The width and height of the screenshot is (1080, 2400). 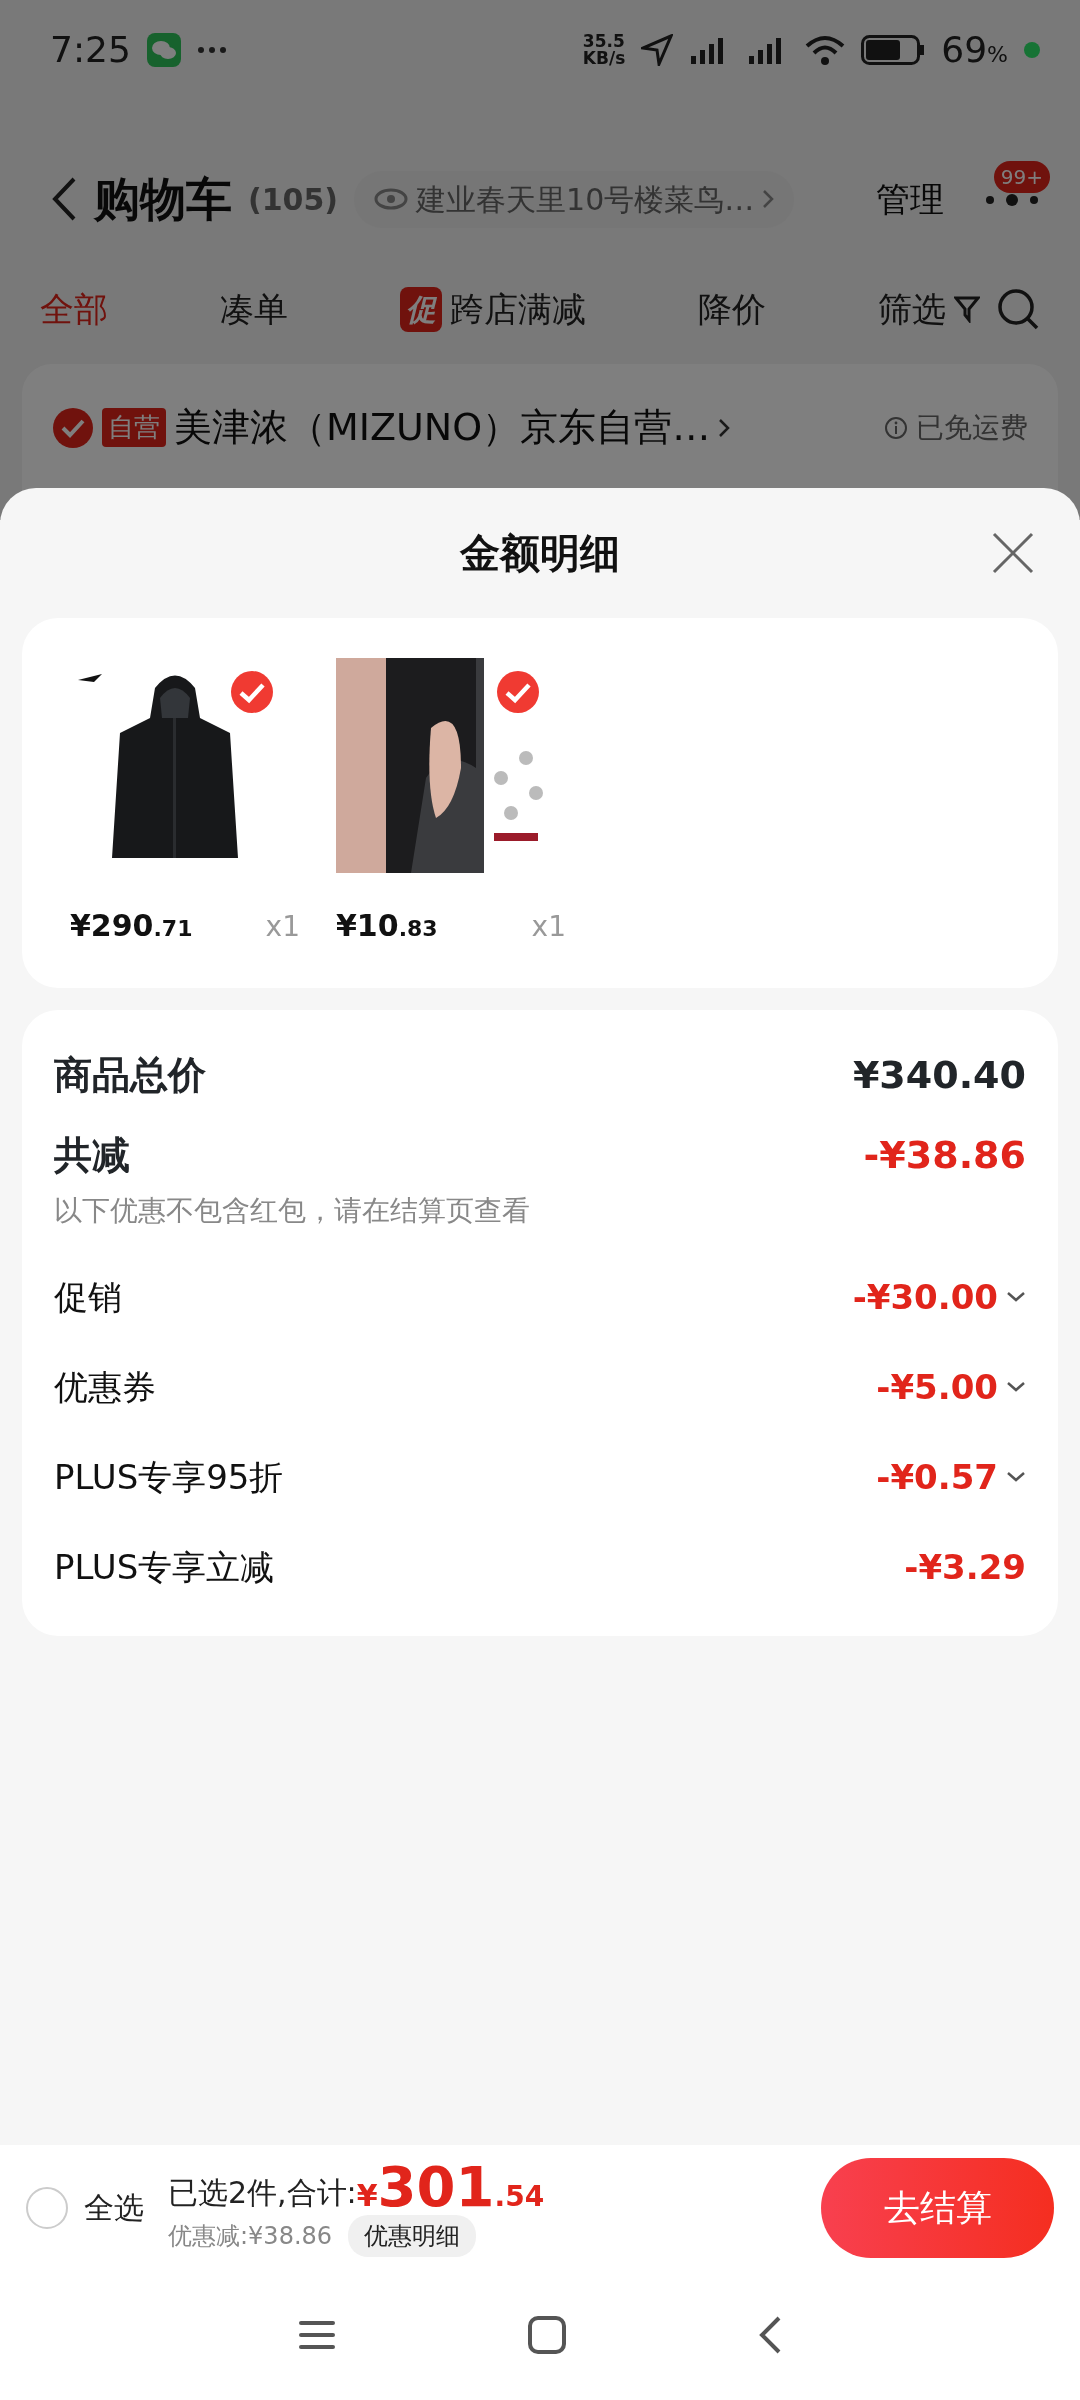 I want to click on battery-percent: 69%, so click(x=974, y=50).